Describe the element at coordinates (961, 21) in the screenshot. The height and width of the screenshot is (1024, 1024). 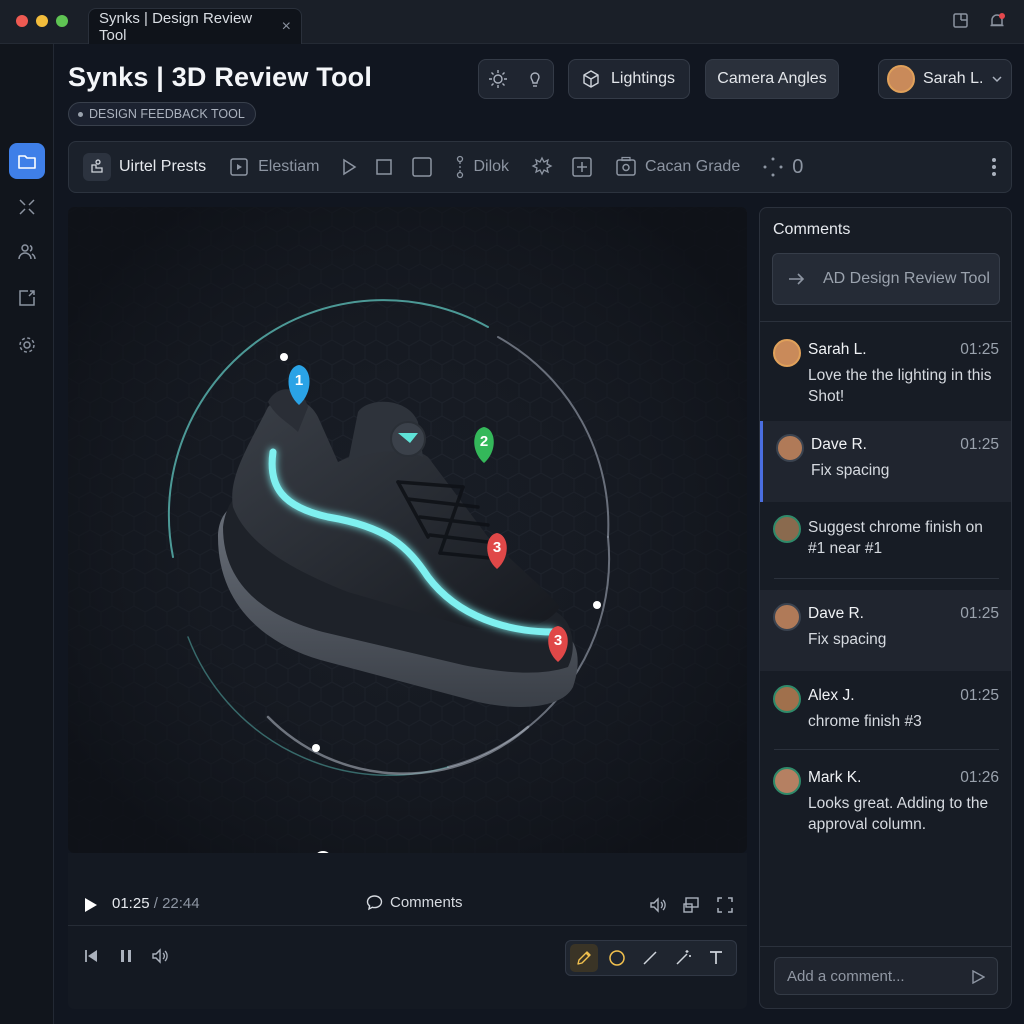
I see `window-layout-icon` at that location.